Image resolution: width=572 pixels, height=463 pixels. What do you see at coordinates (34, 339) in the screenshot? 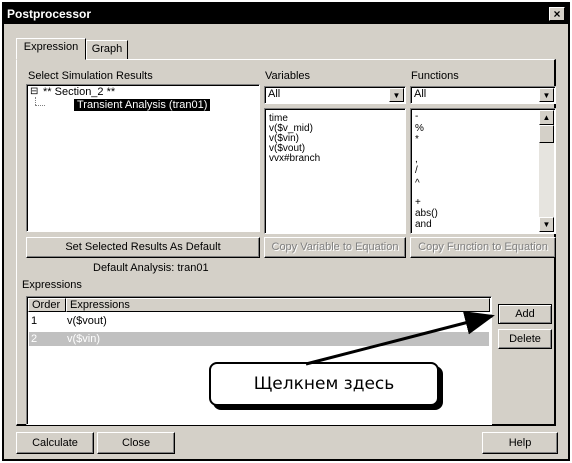
I see `row-order: 2` at bounding box center [34, 339].